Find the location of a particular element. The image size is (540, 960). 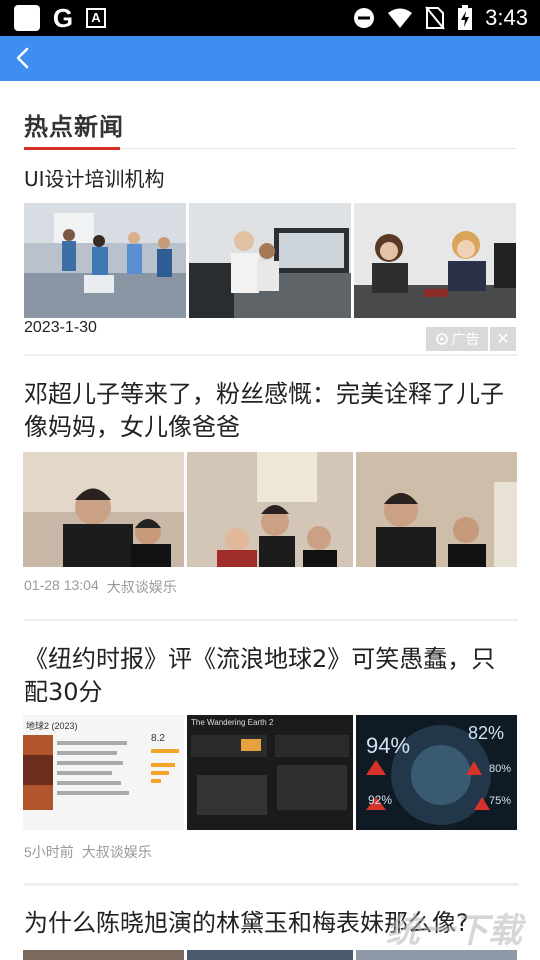

ad-tag: 广告 ✕ is located at coordinates (471, 339).